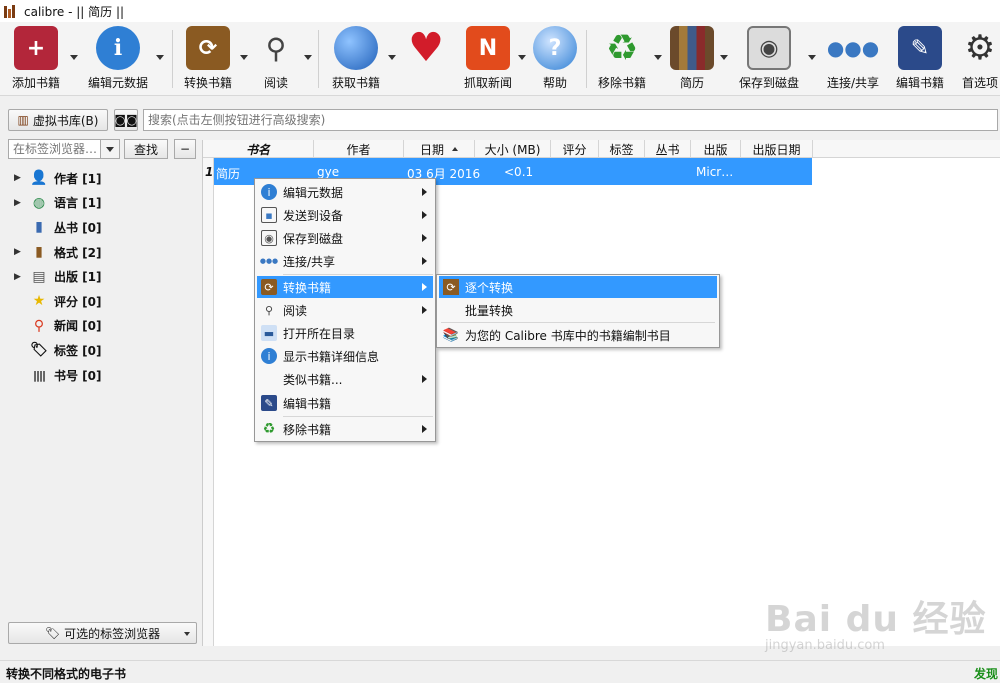 This screenshot has height=683, width=1000. I want to click on menu-item-connect-share: ●●● 连接/共享, so click(345, 261).